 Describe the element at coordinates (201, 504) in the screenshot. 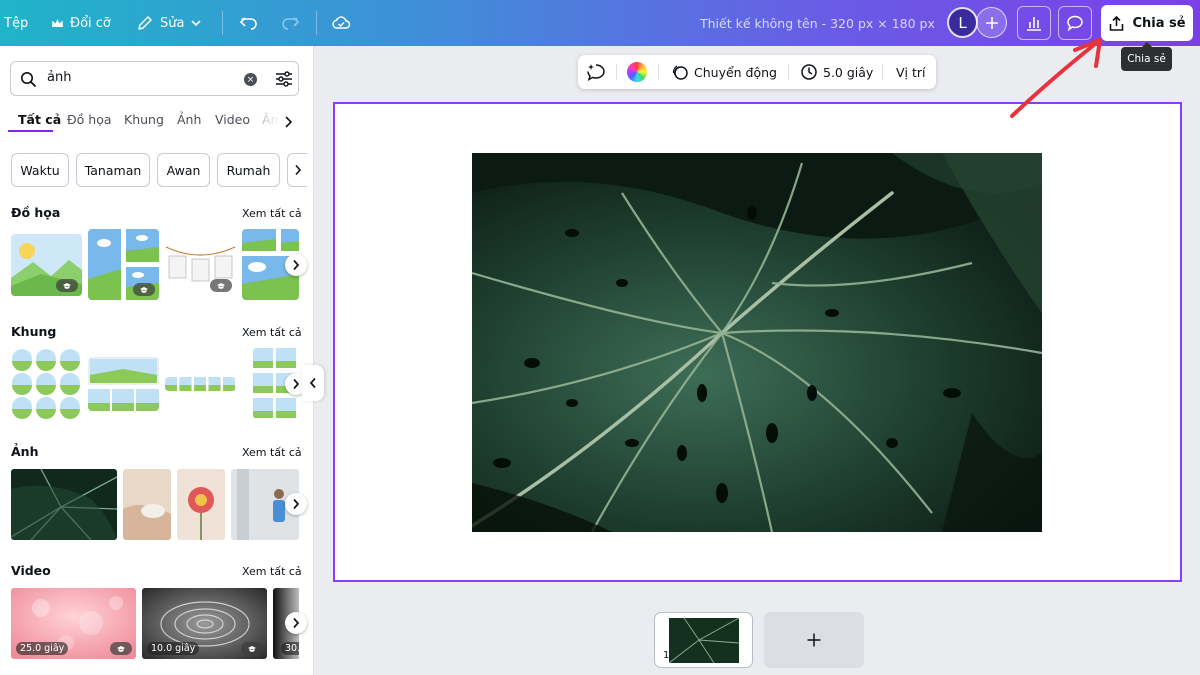

I see `photo-thumbnail-flower` at that location.